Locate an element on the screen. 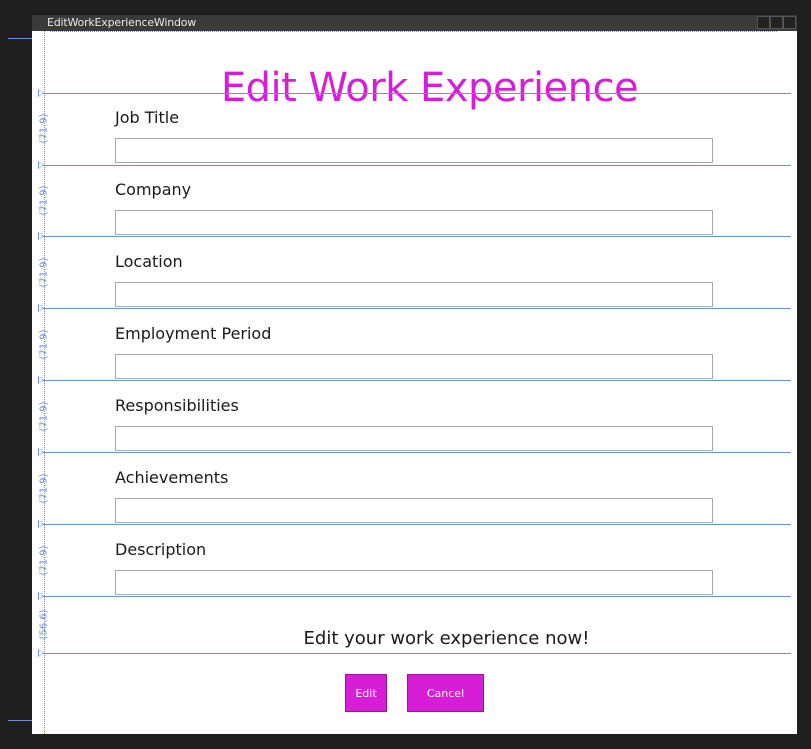  company-label: Company is located at coordinates (153, 189).